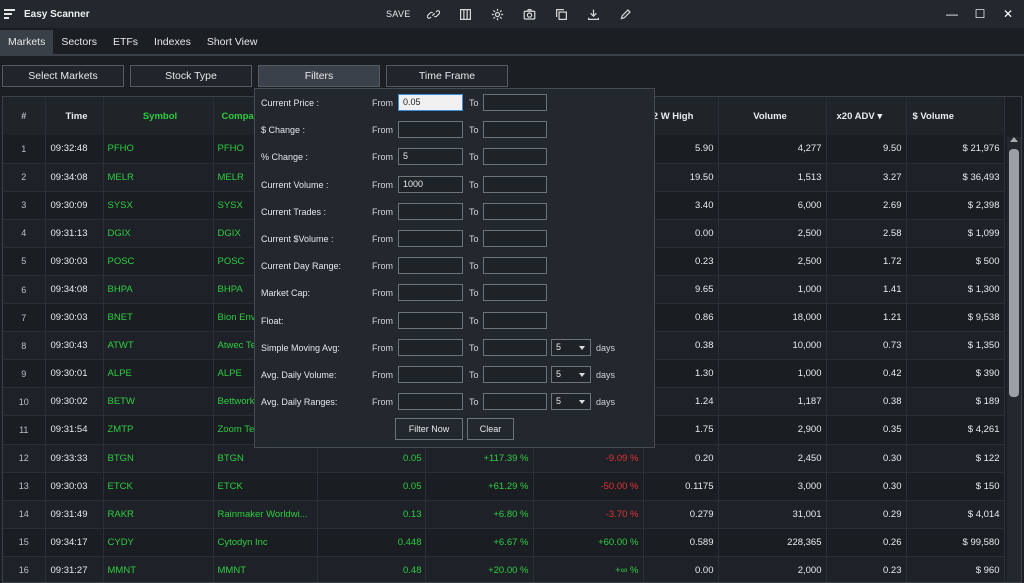 Image resolution: width=1024 pixels, height=583 pixels. Describe the element at coordinates (447, 76) in the screenshot. I see `time-frame-button: Time Frame` at that location.